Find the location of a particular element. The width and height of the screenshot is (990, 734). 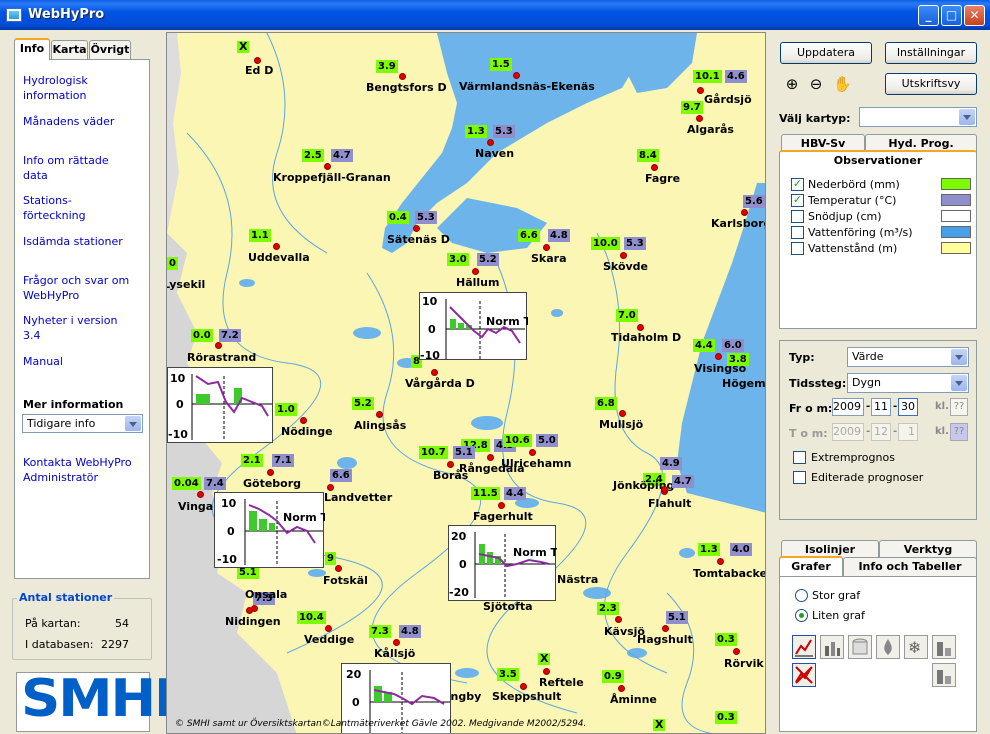

maximize-button: □ is located at coordinates (951, 15).